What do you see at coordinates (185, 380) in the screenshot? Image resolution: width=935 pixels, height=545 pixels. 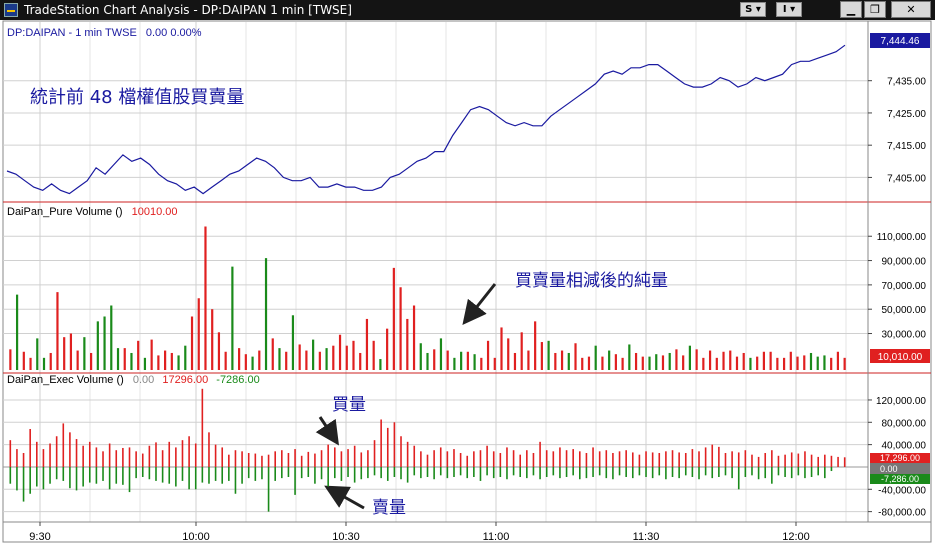 I see `exec-volume-v2: 17296.00` at bounding box center [185, 380].